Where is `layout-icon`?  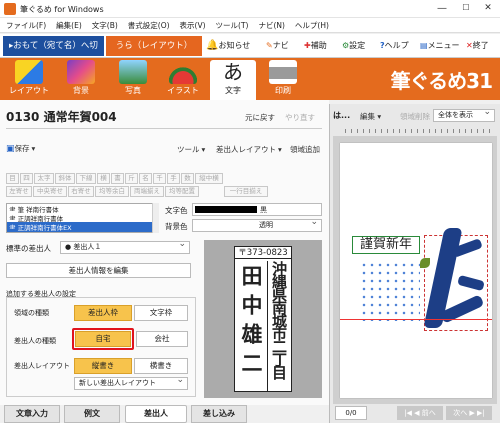 layout-icon is located at coordinates (29, 72).